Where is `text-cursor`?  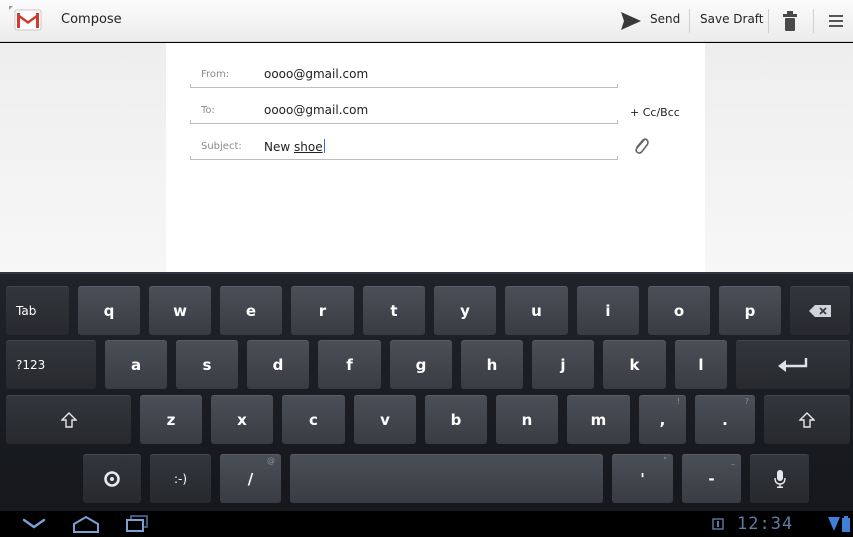
text-cursor is located at coordinates (324, 146).